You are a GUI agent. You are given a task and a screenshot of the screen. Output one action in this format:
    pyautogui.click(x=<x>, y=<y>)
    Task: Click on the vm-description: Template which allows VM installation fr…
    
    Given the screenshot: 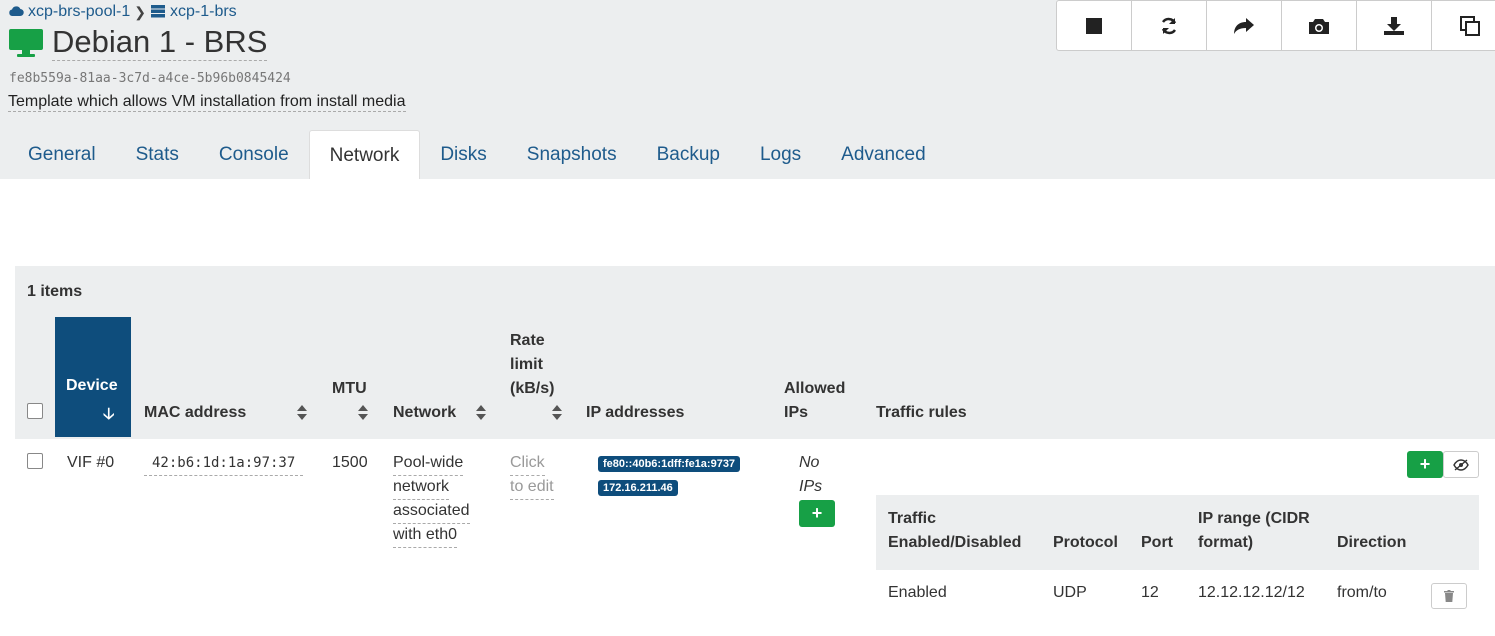 What is the action you would take?
    pyautogui.click(x=207, y=102)
    